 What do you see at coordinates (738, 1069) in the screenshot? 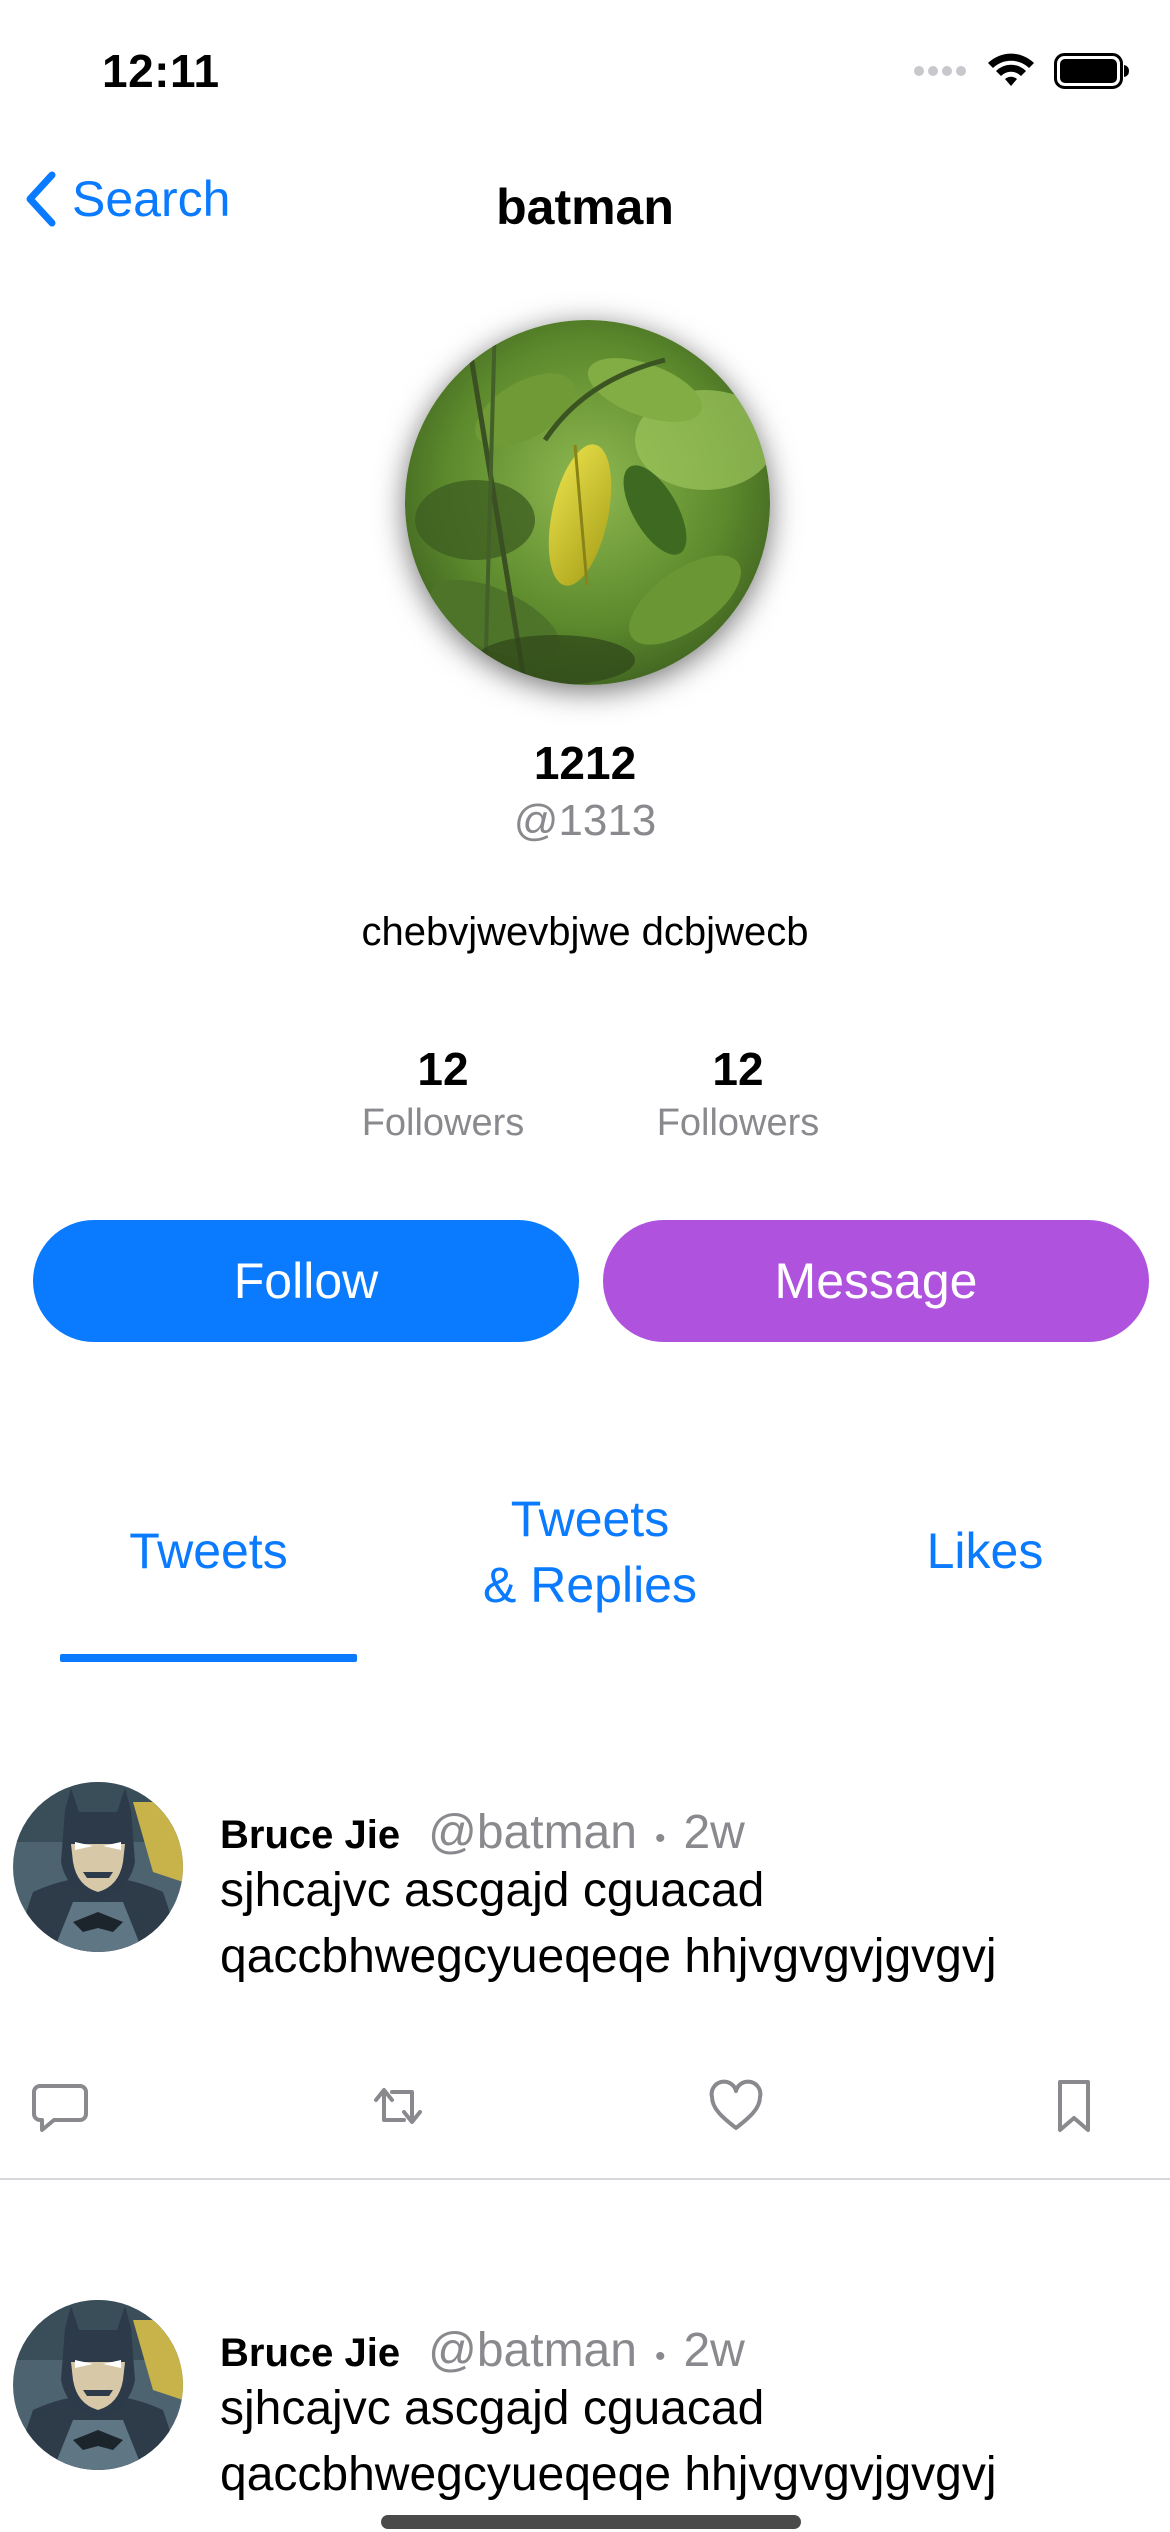
I see `followers-count-2: 12` at bounding box center [738, 1069].